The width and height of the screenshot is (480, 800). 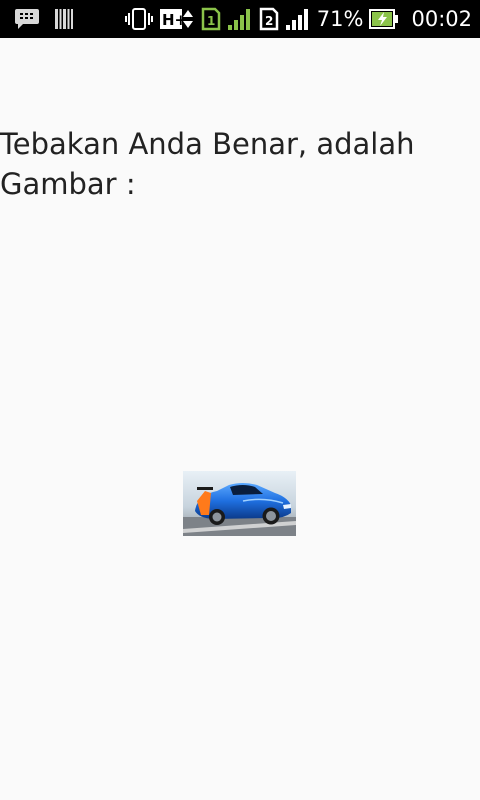 I want to click on answer-image, so click(x=239, y=503).